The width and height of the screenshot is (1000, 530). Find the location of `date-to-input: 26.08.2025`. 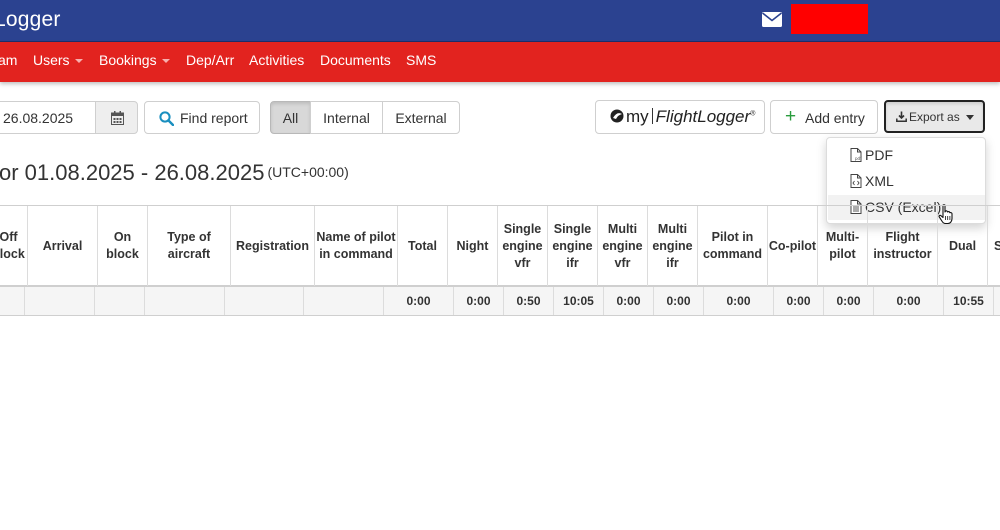

date-to-input: 26.08.2025 is located at coordinates (48, 117).